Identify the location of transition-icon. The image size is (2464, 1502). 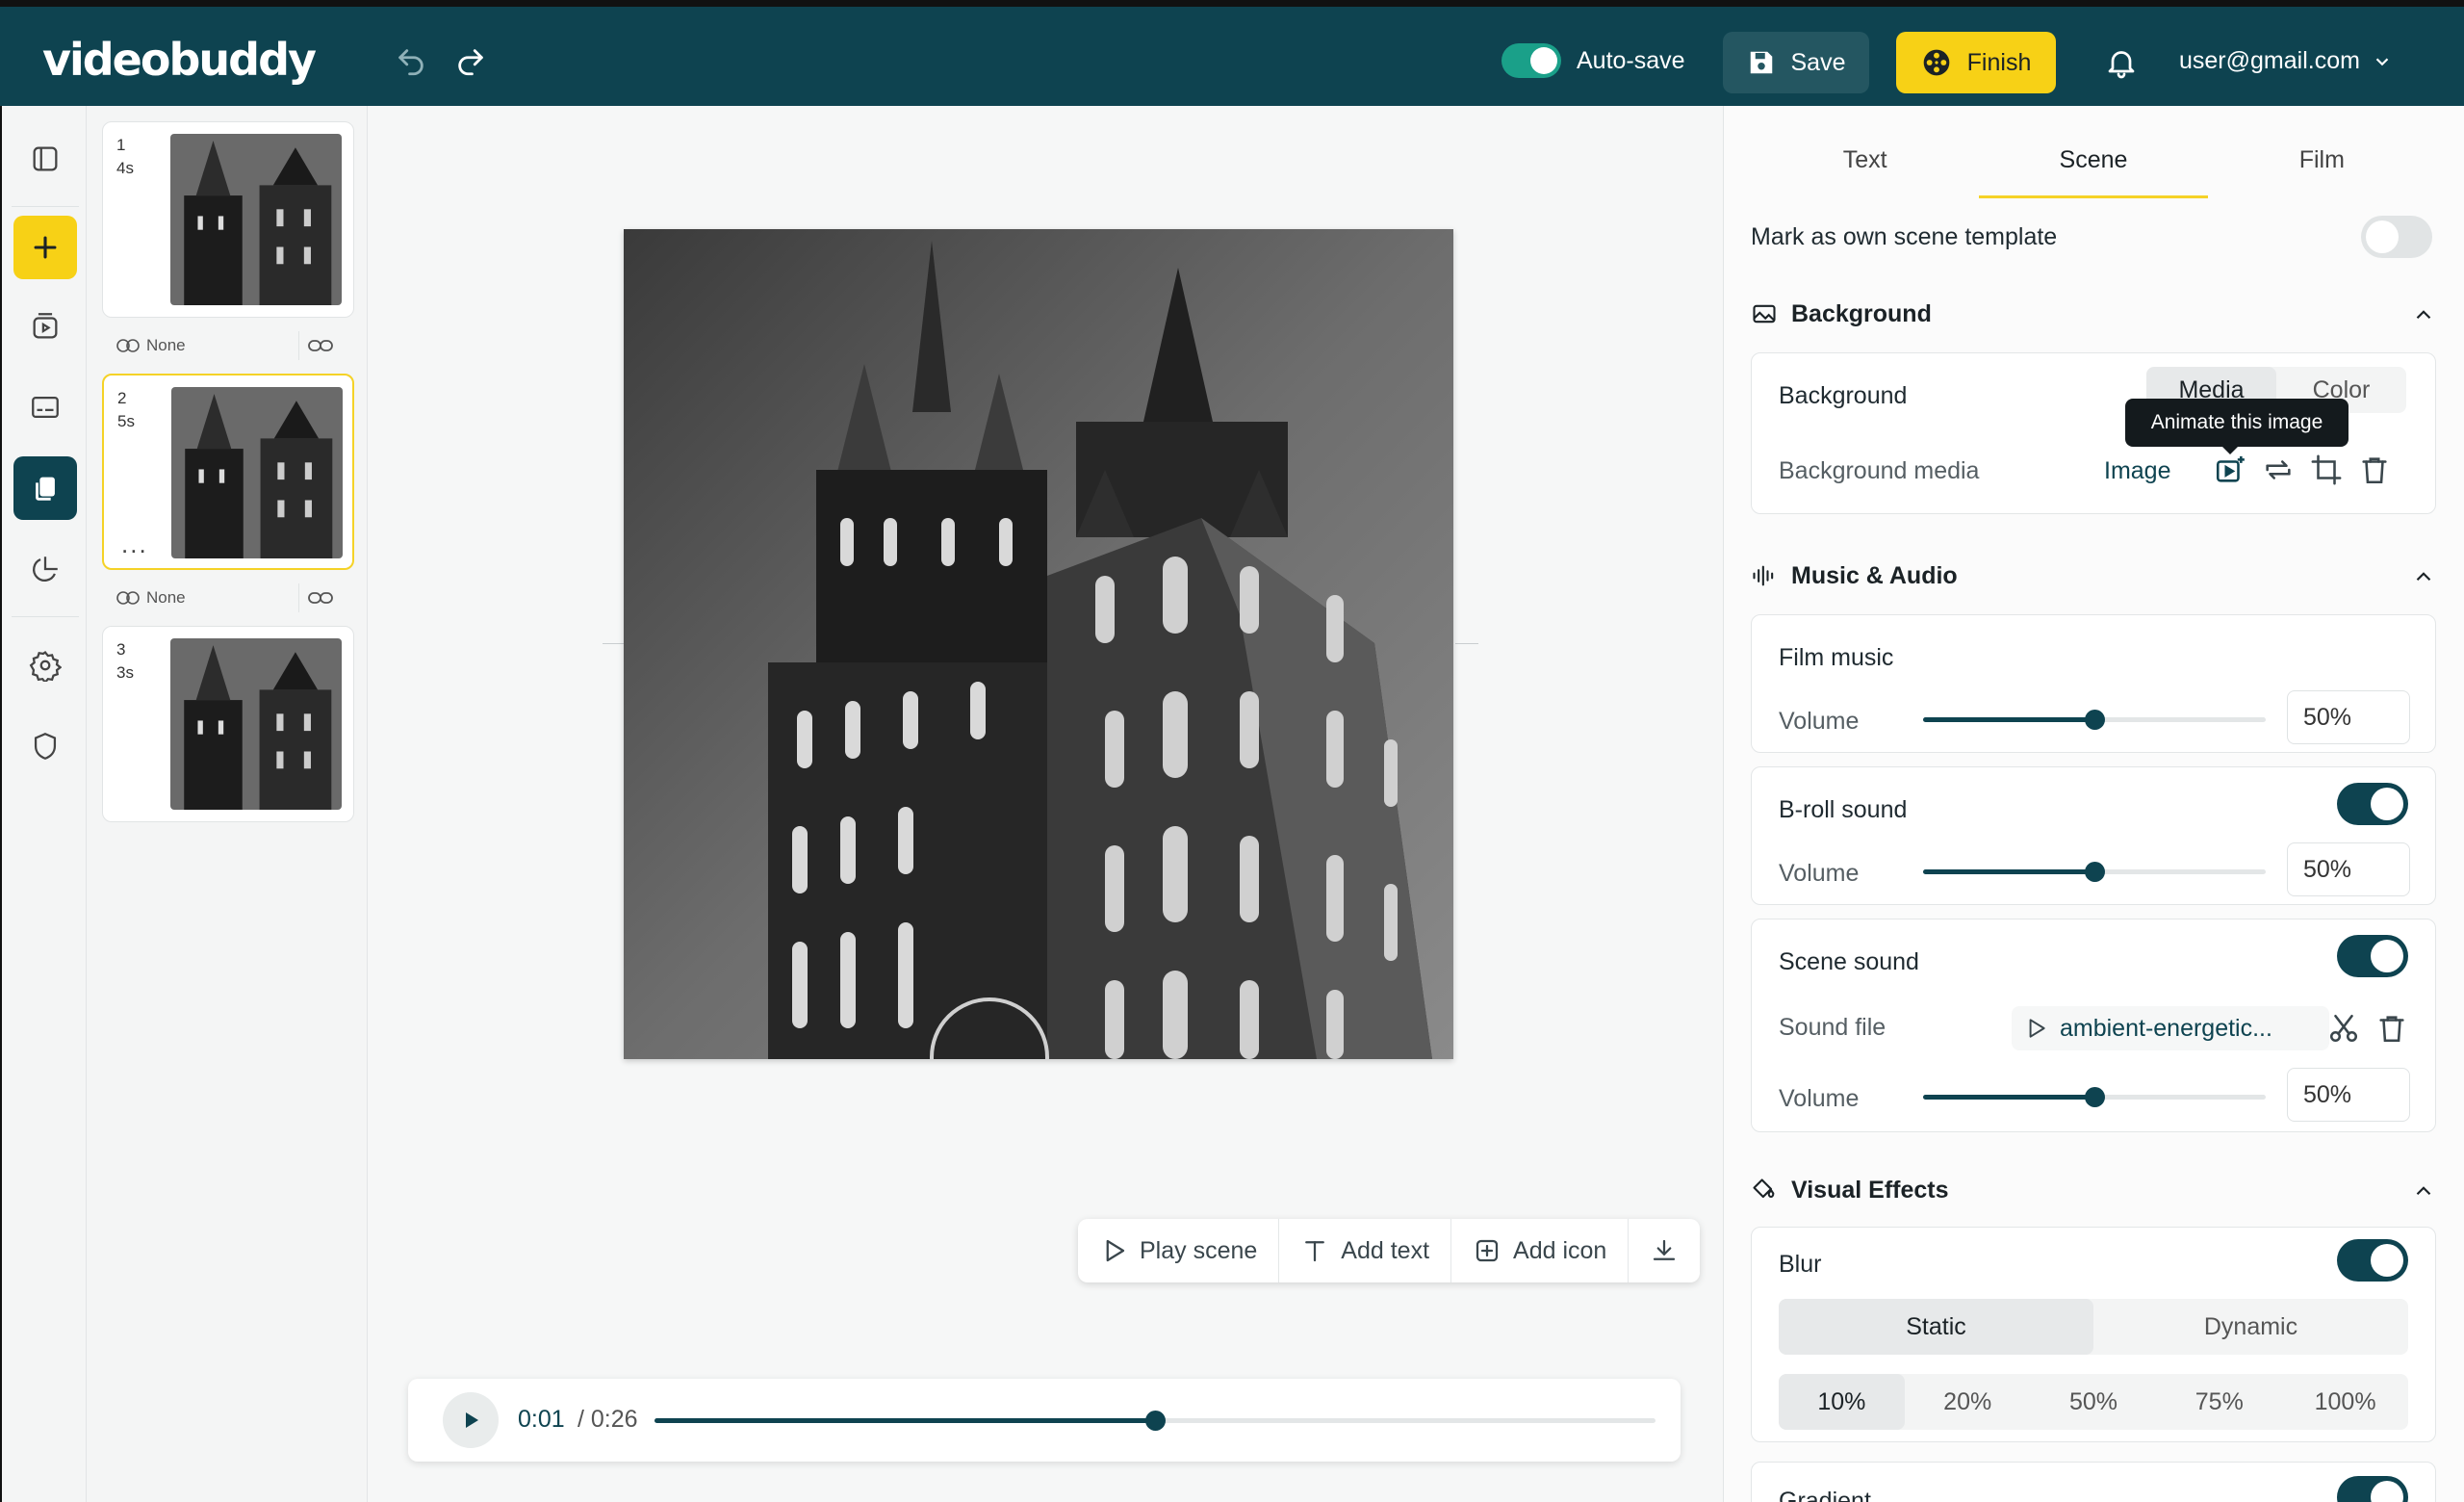
(128, 345).